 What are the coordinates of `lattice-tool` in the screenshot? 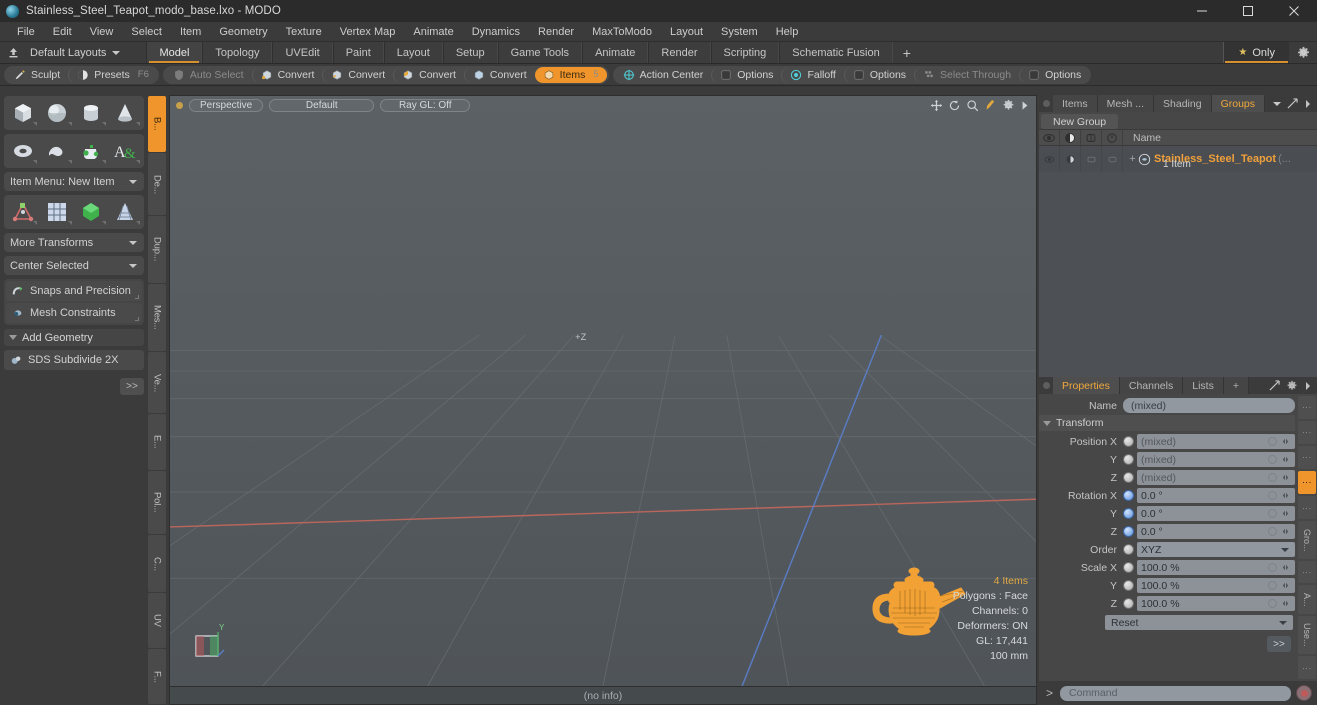 It's located at (125, 212).